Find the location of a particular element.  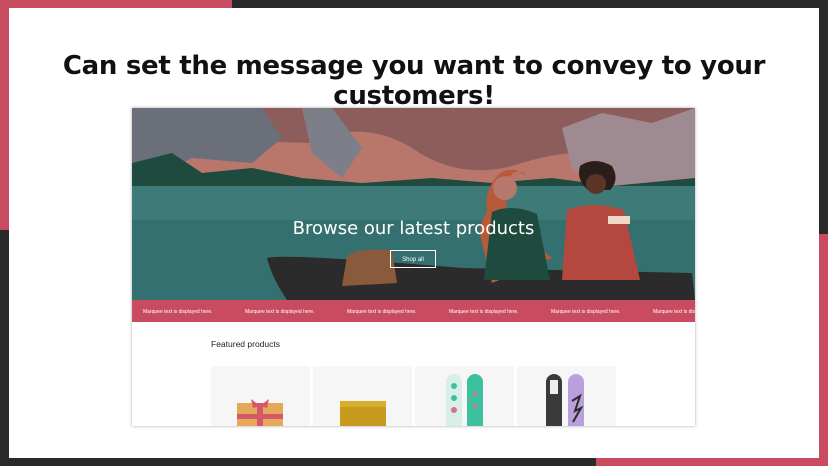

shop-all-button: Shop all is located at coordinates (413, 259).